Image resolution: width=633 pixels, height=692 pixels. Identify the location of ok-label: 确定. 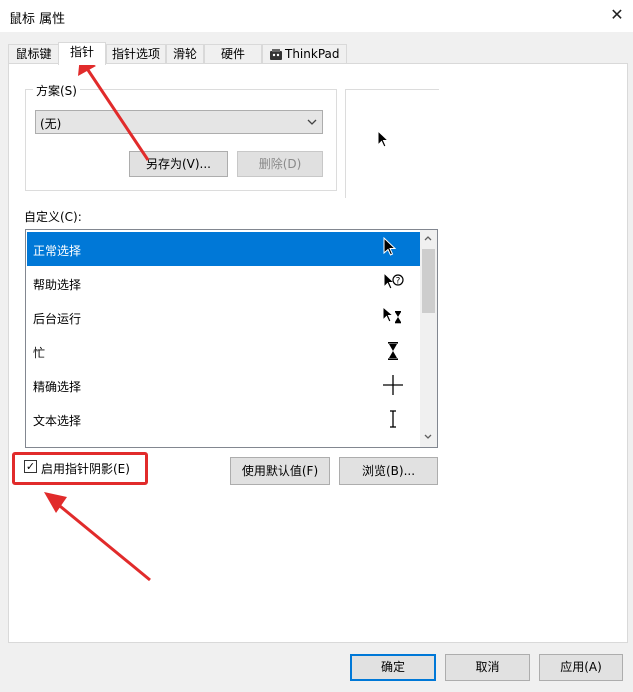
(392, 667).